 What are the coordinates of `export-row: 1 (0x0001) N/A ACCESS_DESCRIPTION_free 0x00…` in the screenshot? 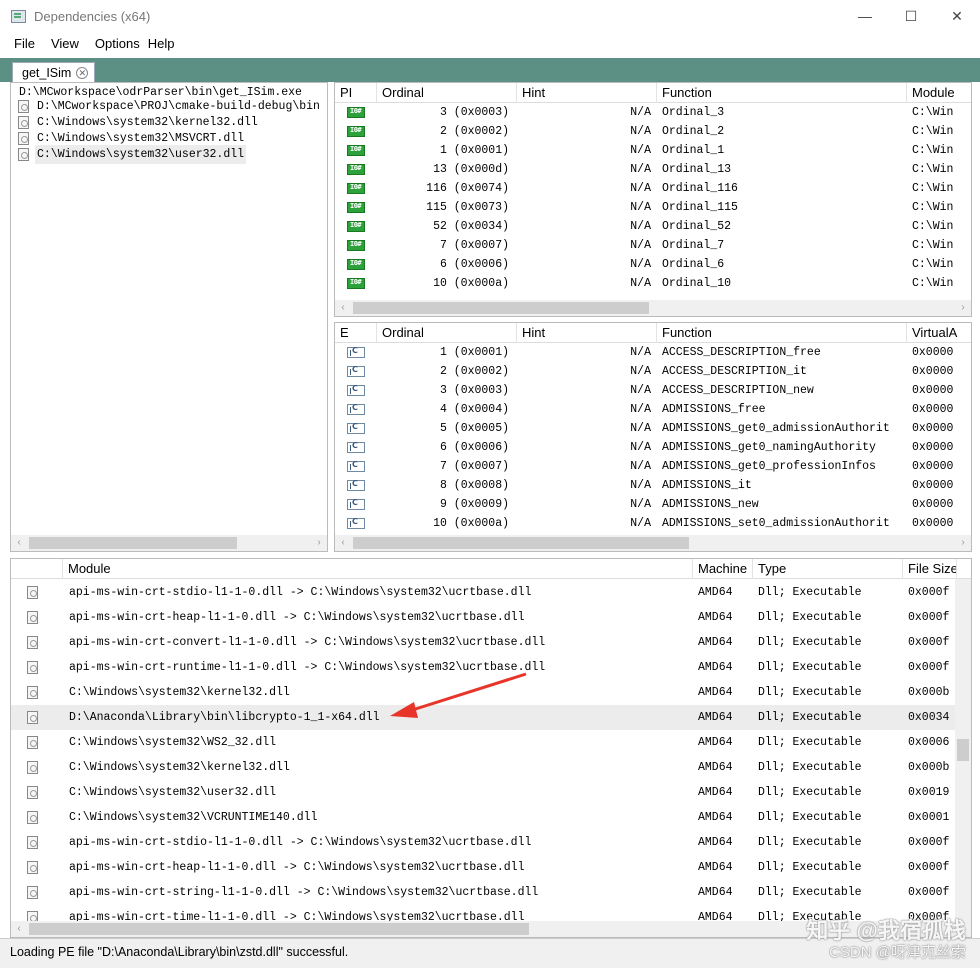 It's located at (653, 352).